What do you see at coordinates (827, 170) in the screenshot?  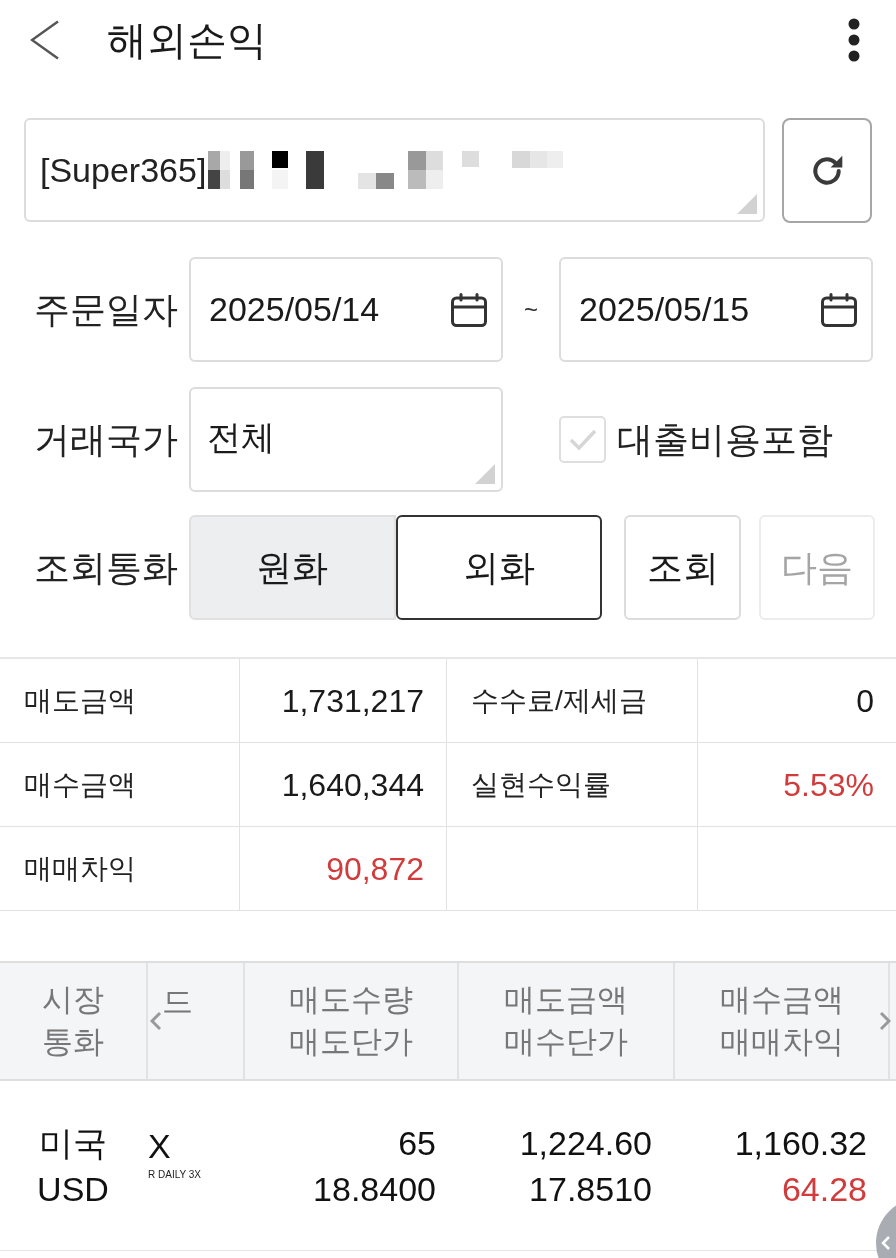 I see `refresh-button` at bounding box center [827, 170].